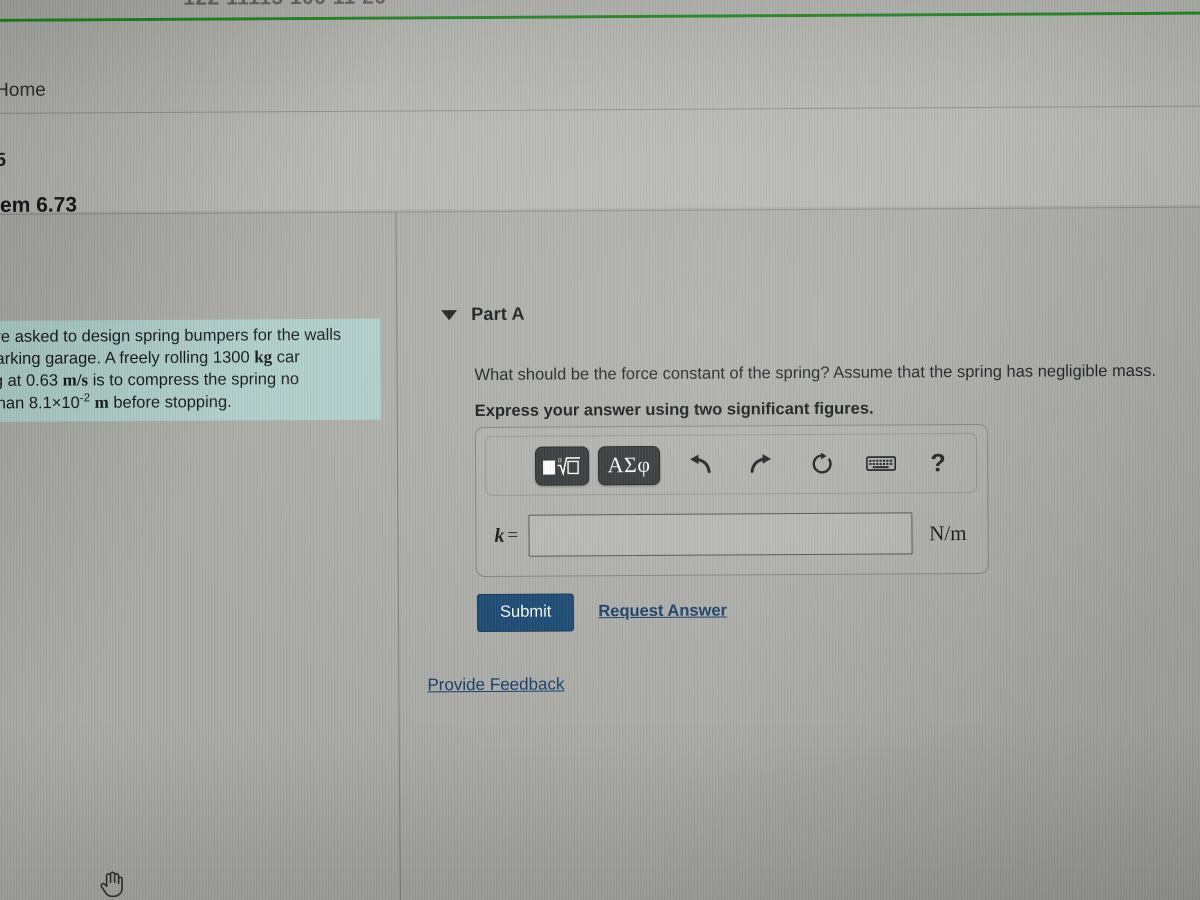 The width and height of the screenshot is (1200, 900). What do you see at coordinates (822, 464) in the screenshot?
I see `reset-icon` at bounding box center [822, 464].